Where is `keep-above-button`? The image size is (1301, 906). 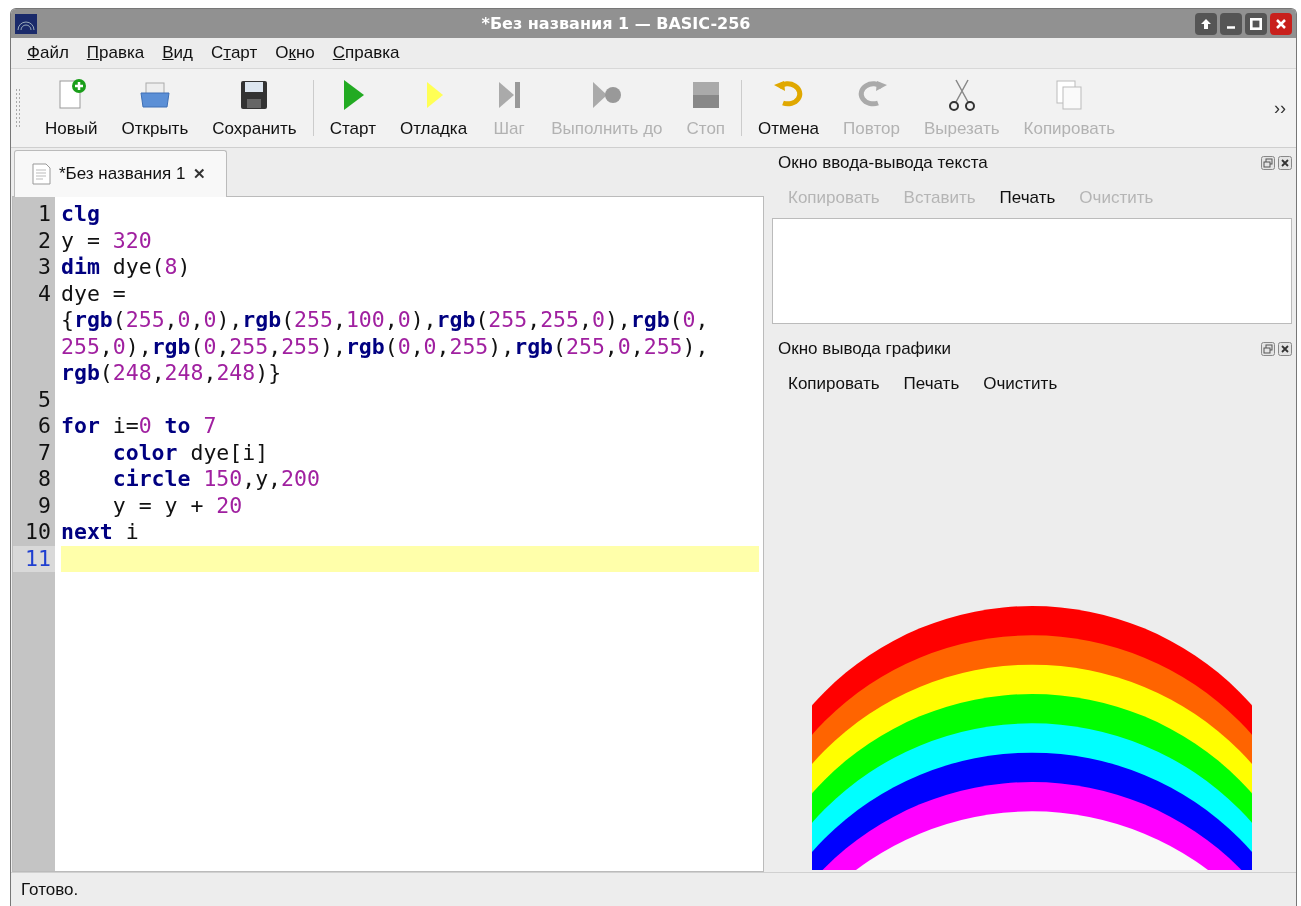
keep-above-button is located at coordinates (1206, 23).